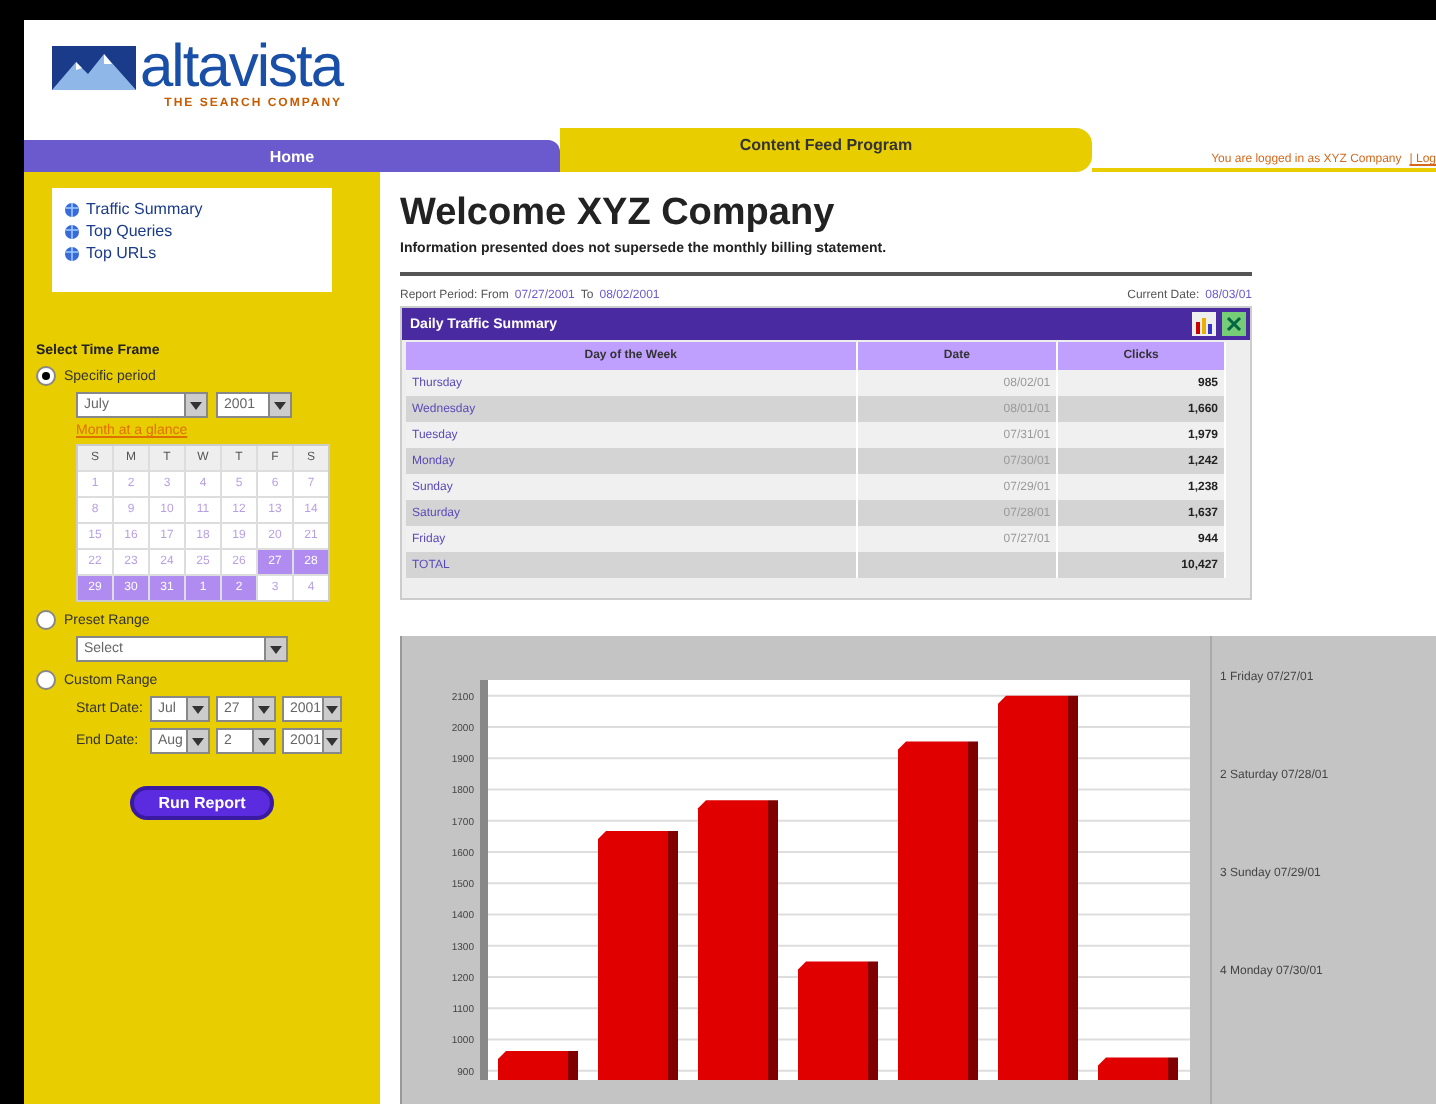 The width and height of the screenshot is (1436, 1104). I want to click on report-link: Top Queries, so click(129, 231).